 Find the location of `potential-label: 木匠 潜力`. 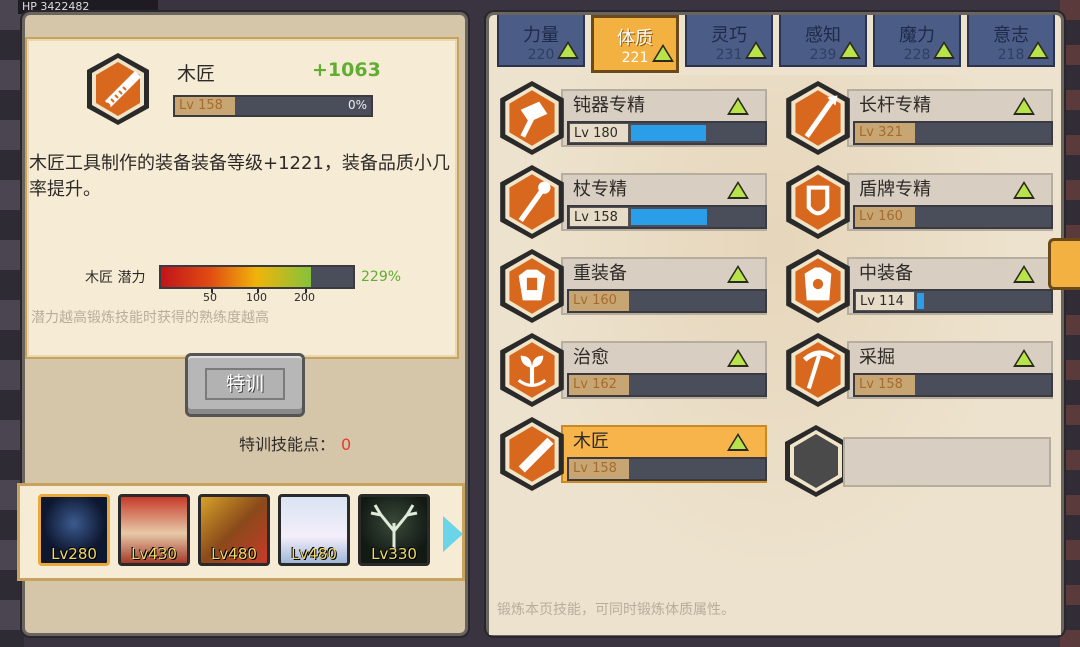

potential-label: 木匠 潜力 is located at coordinates (115, 278).